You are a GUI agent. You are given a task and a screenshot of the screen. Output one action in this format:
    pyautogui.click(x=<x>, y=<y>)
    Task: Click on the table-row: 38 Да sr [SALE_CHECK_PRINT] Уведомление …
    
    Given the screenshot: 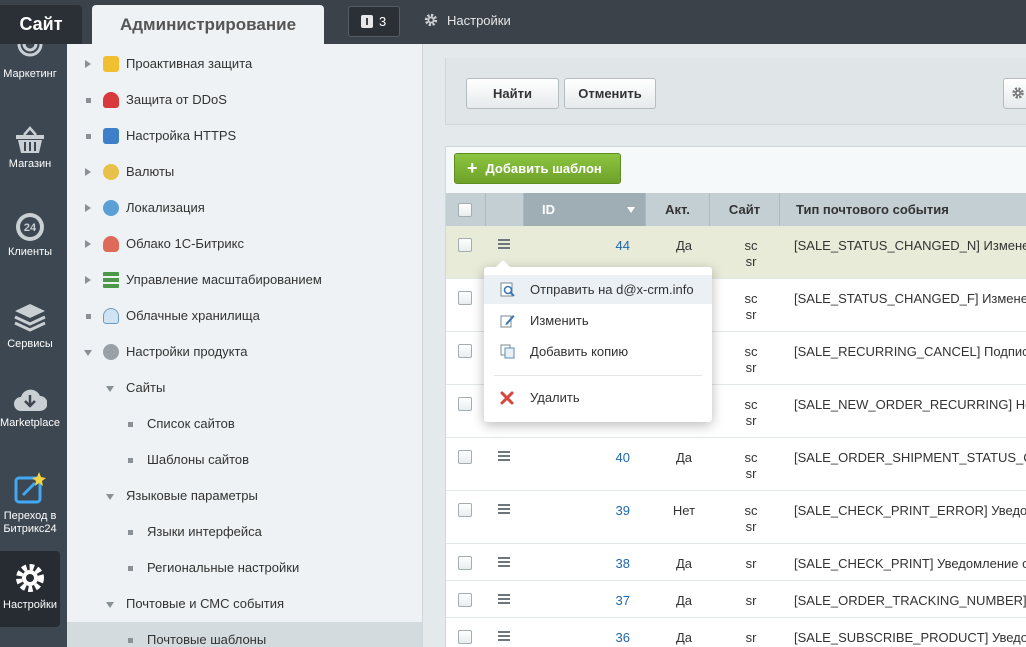 What is the action you would take?
    pyautogui.click(x=736, y=562)
    